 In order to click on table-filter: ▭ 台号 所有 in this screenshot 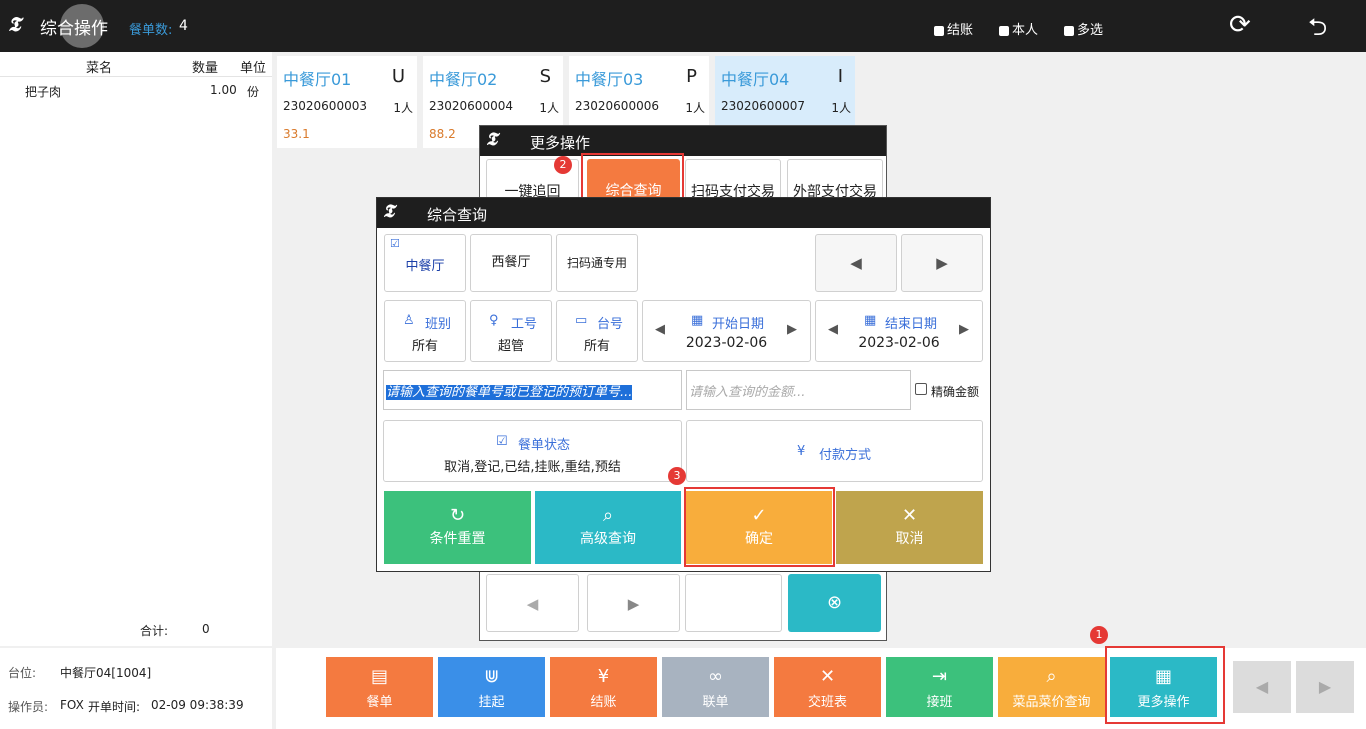, I will do `click(597, 331)`.